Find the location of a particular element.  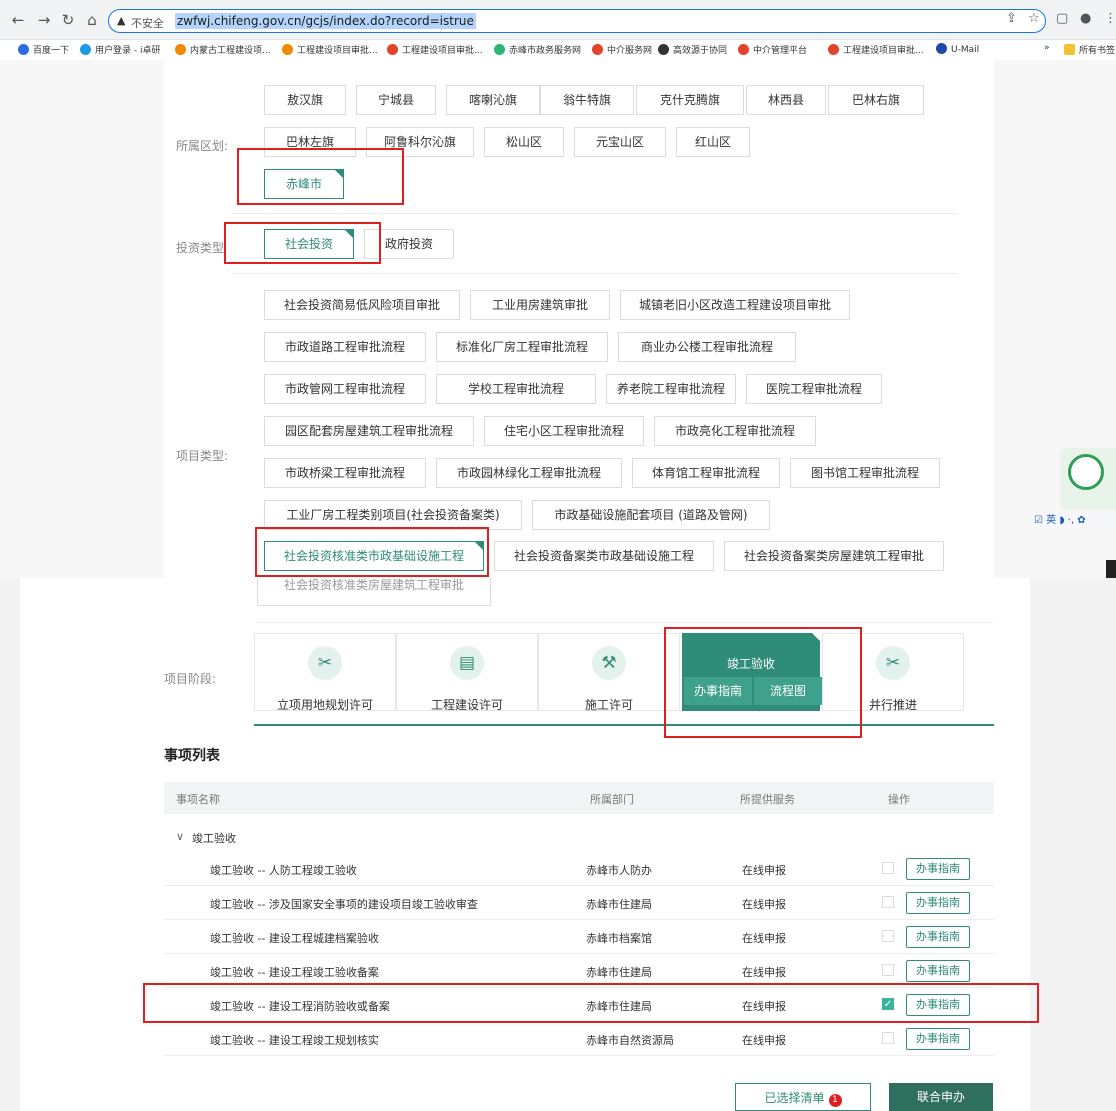

project-type-tag: 医院工程审批流程 is located at coordinates (814, 389).